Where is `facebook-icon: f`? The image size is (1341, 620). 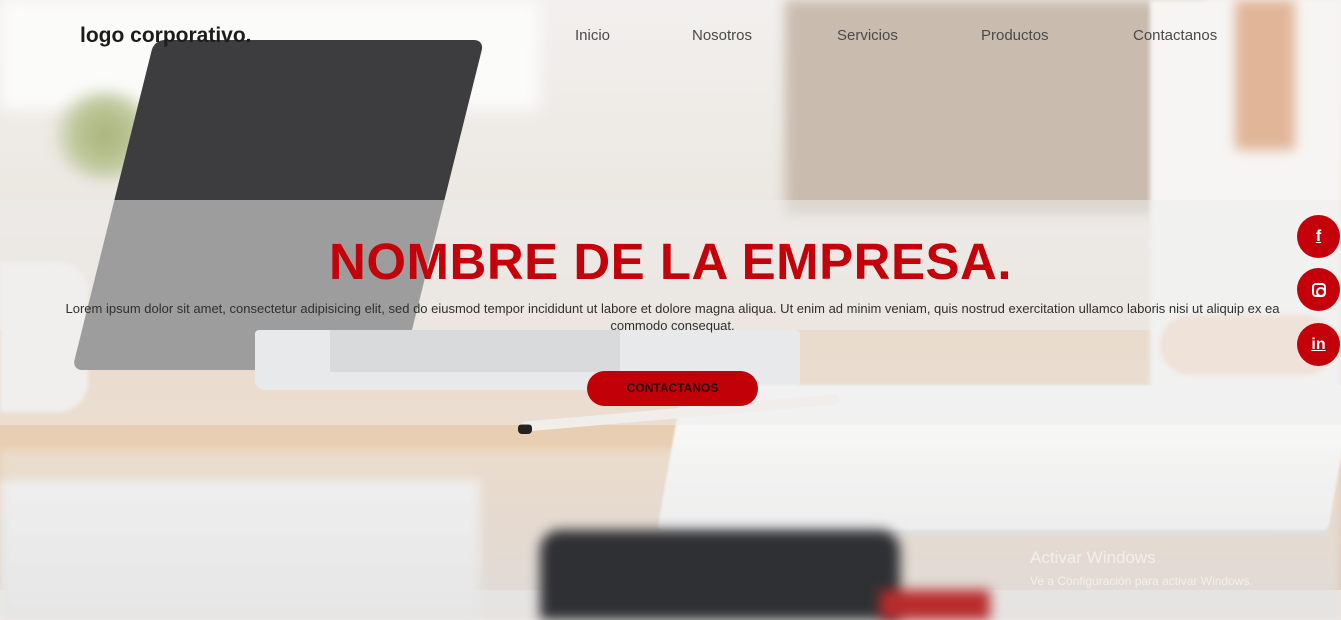 facebook-icon: f is located at coordinates (1318, 236).